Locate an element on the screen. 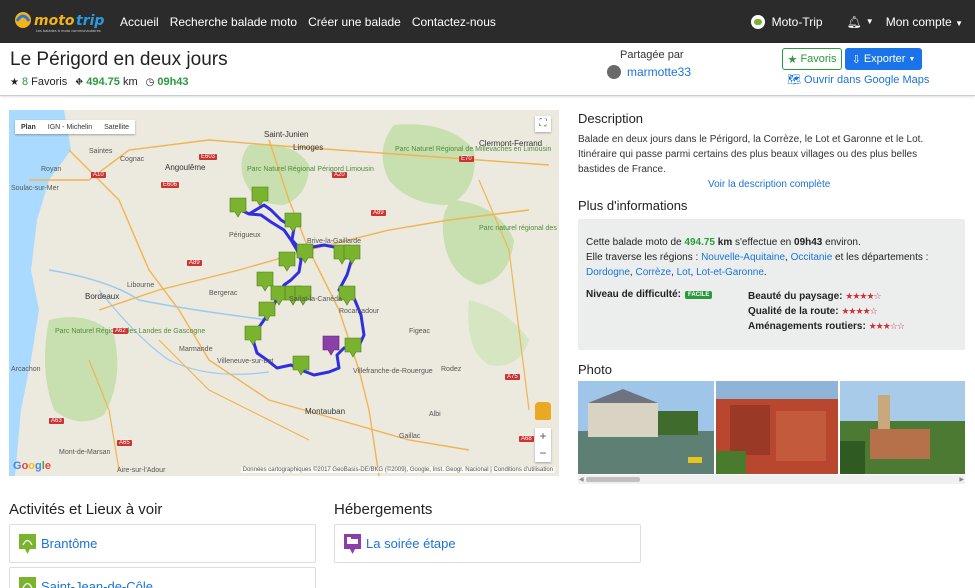 This screenshot has height=588, width=975. department-link: Lot is located at coordinates (684, 272).